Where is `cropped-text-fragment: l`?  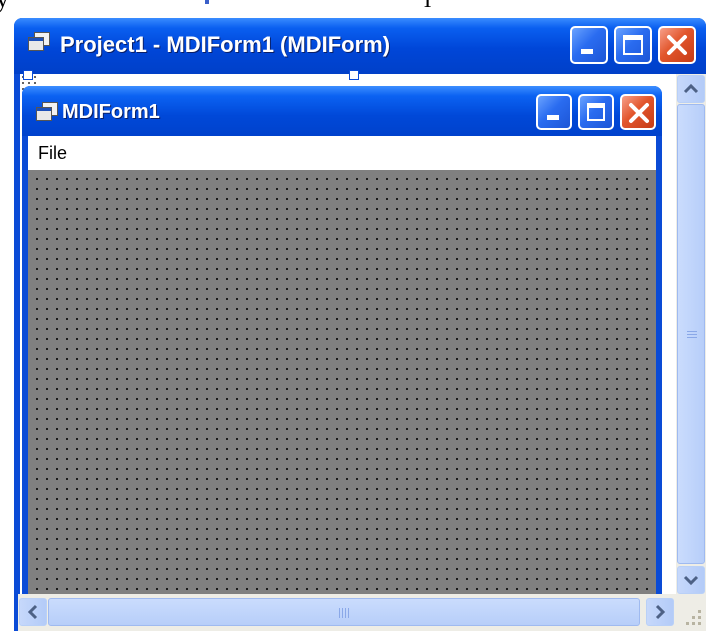 cropped-text-fragment: l is located at coordinates (427, 7).